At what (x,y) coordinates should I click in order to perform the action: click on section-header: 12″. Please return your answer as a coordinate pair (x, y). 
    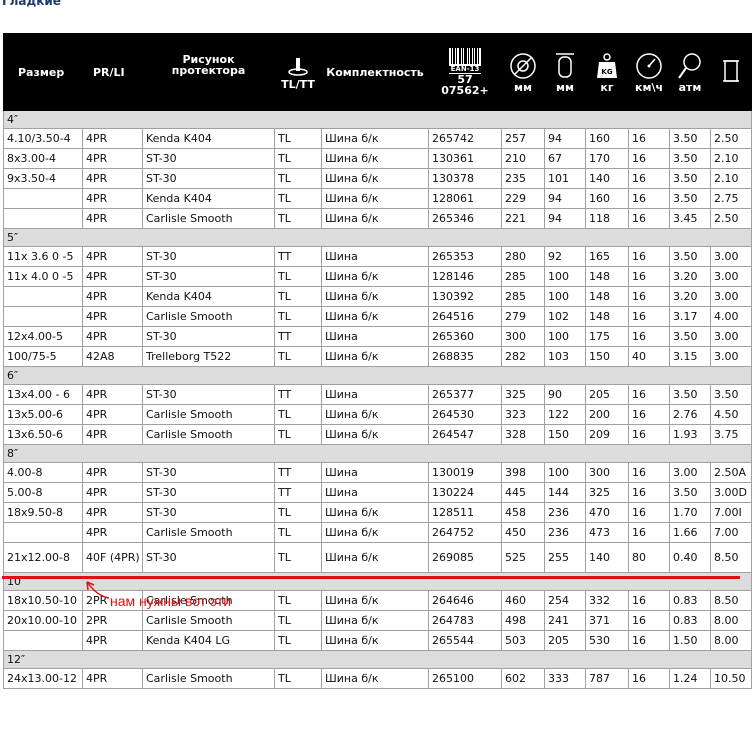
    Looking at the image, I should click on (377, 659).